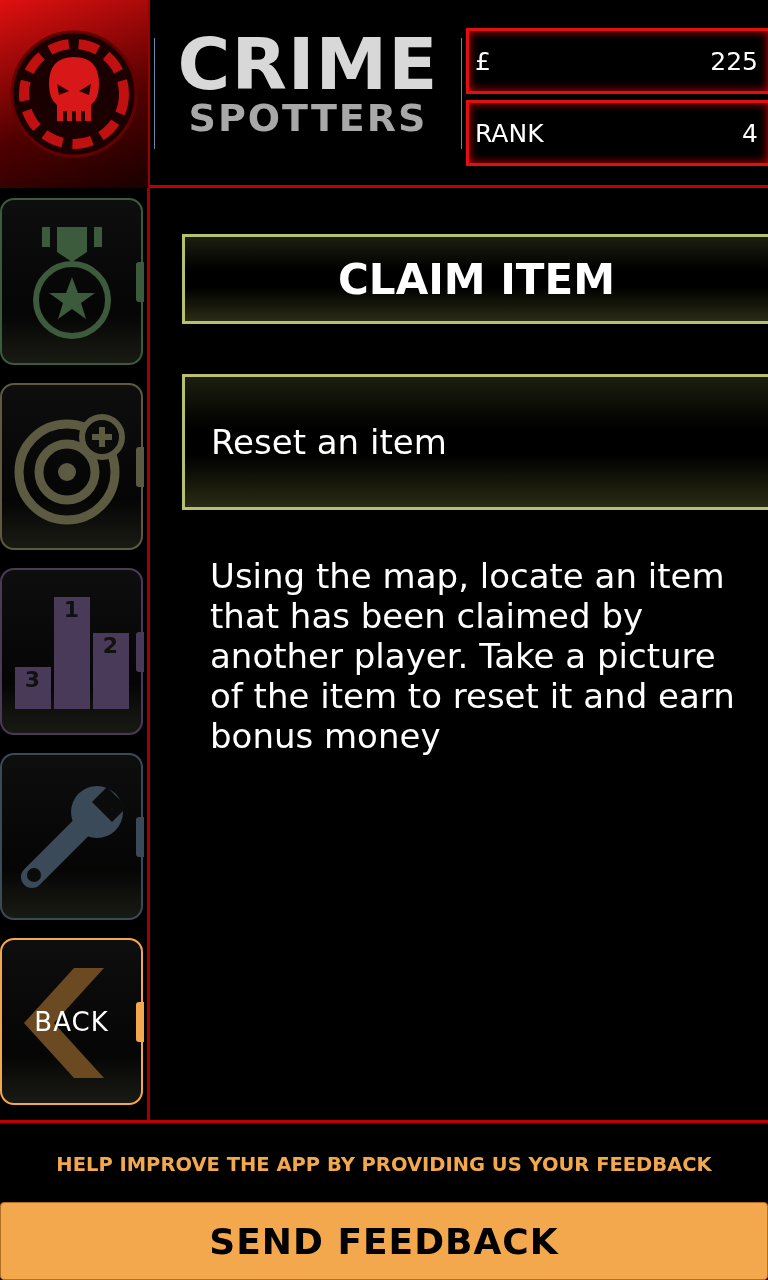  Describe the element at coordinates (509, 133) in the screenshot. I see `stat-label: RANK` at that location.